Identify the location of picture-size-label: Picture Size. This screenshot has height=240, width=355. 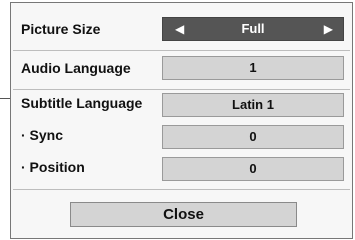
(61, 29).